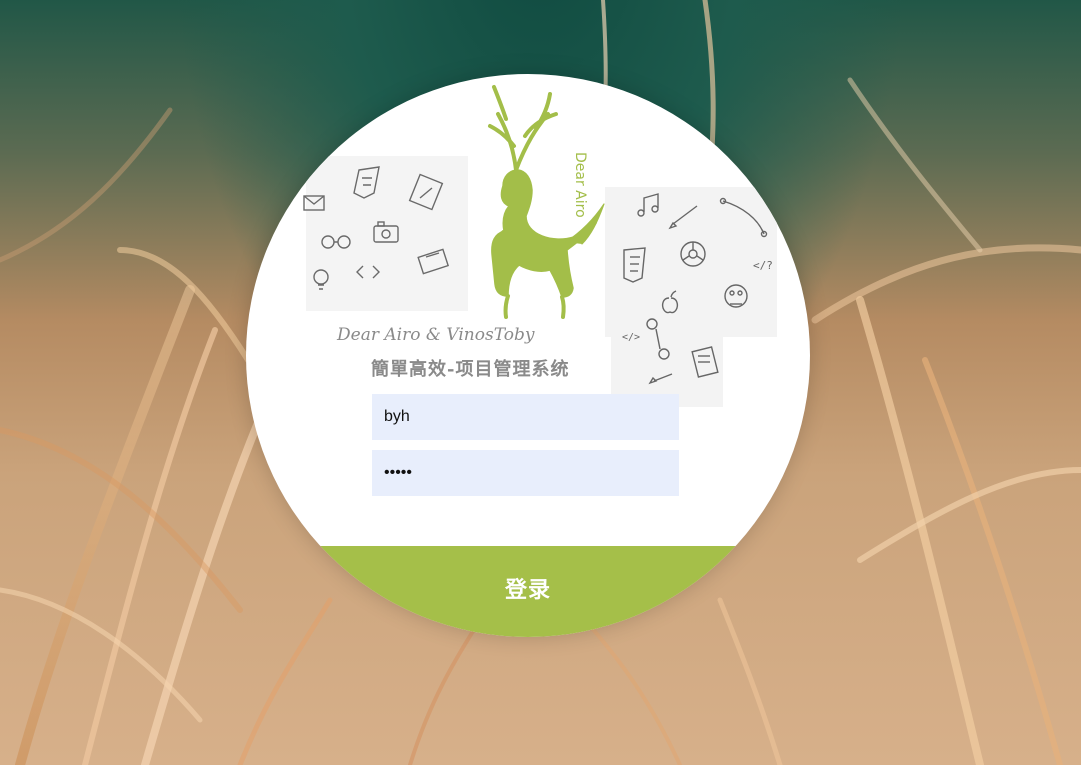 This screenshot has width=1081, height=765. I want to click on left-doodle-card, so click(385, 233).